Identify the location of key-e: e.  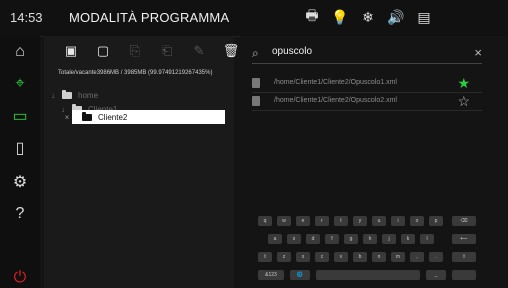
(303, 221).